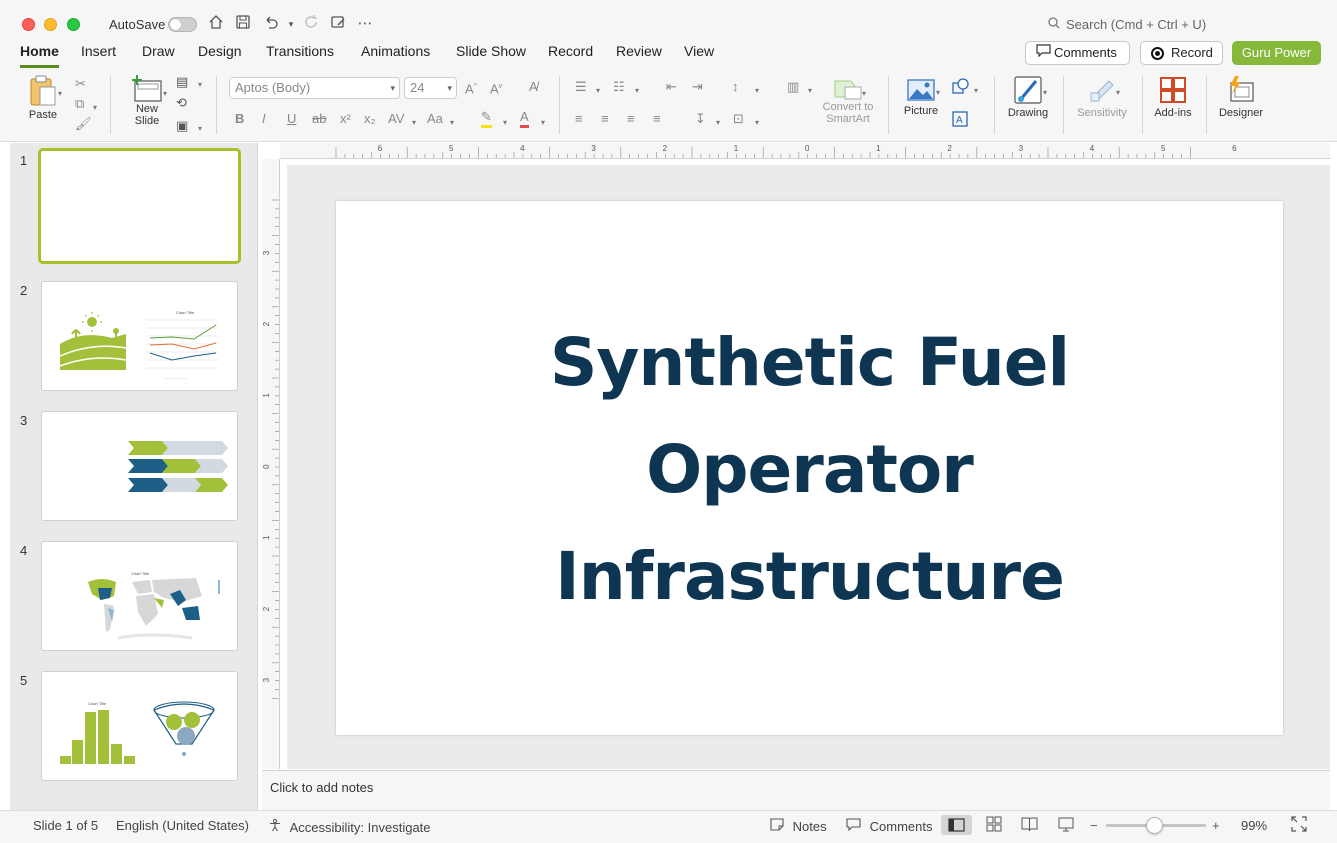  I want to click on smartart-dropdown-icon: ▾, so click(864, 93).